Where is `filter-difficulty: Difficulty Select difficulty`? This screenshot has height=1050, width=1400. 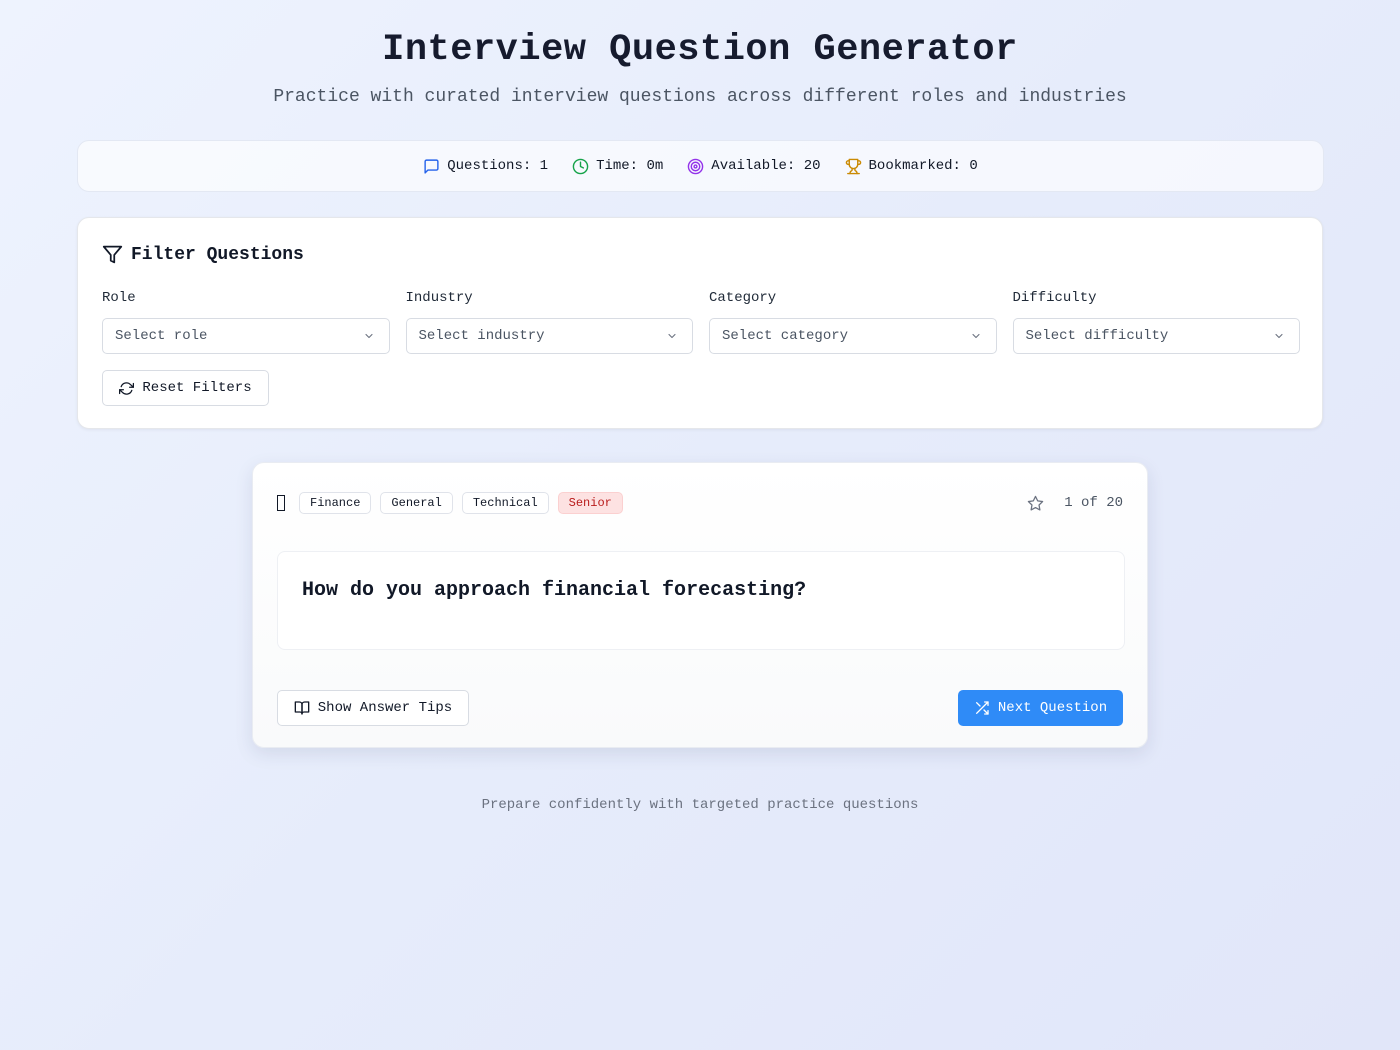
filter-difficulty: Difficulty Select difficulty is located at coordinates (1156, 321).